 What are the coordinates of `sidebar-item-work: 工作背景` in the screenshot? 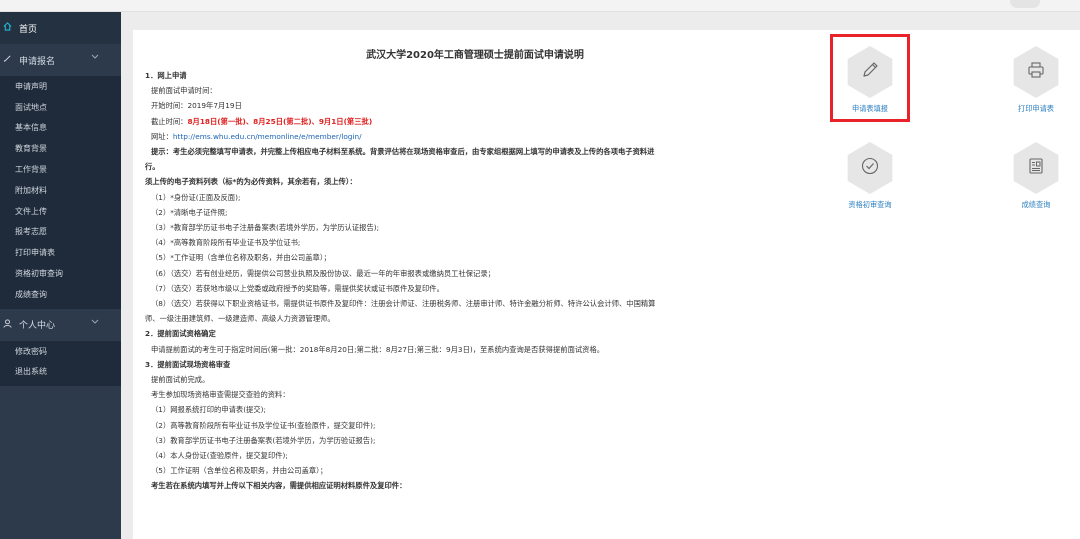 It's located at (60, 169).